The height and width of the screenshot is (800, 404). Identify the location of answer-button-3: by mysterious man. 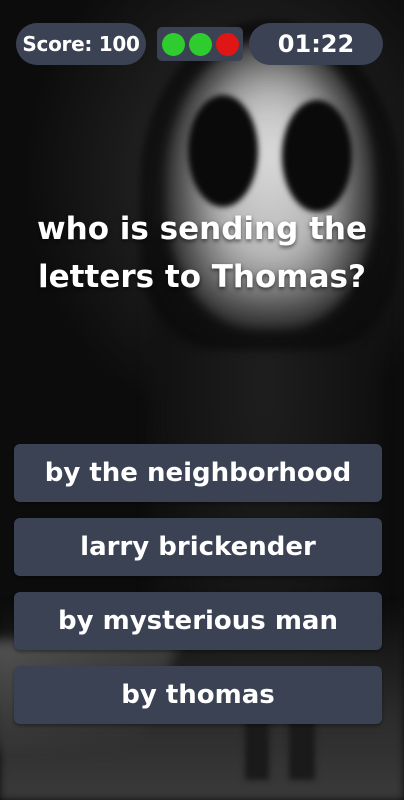
(198, 621).